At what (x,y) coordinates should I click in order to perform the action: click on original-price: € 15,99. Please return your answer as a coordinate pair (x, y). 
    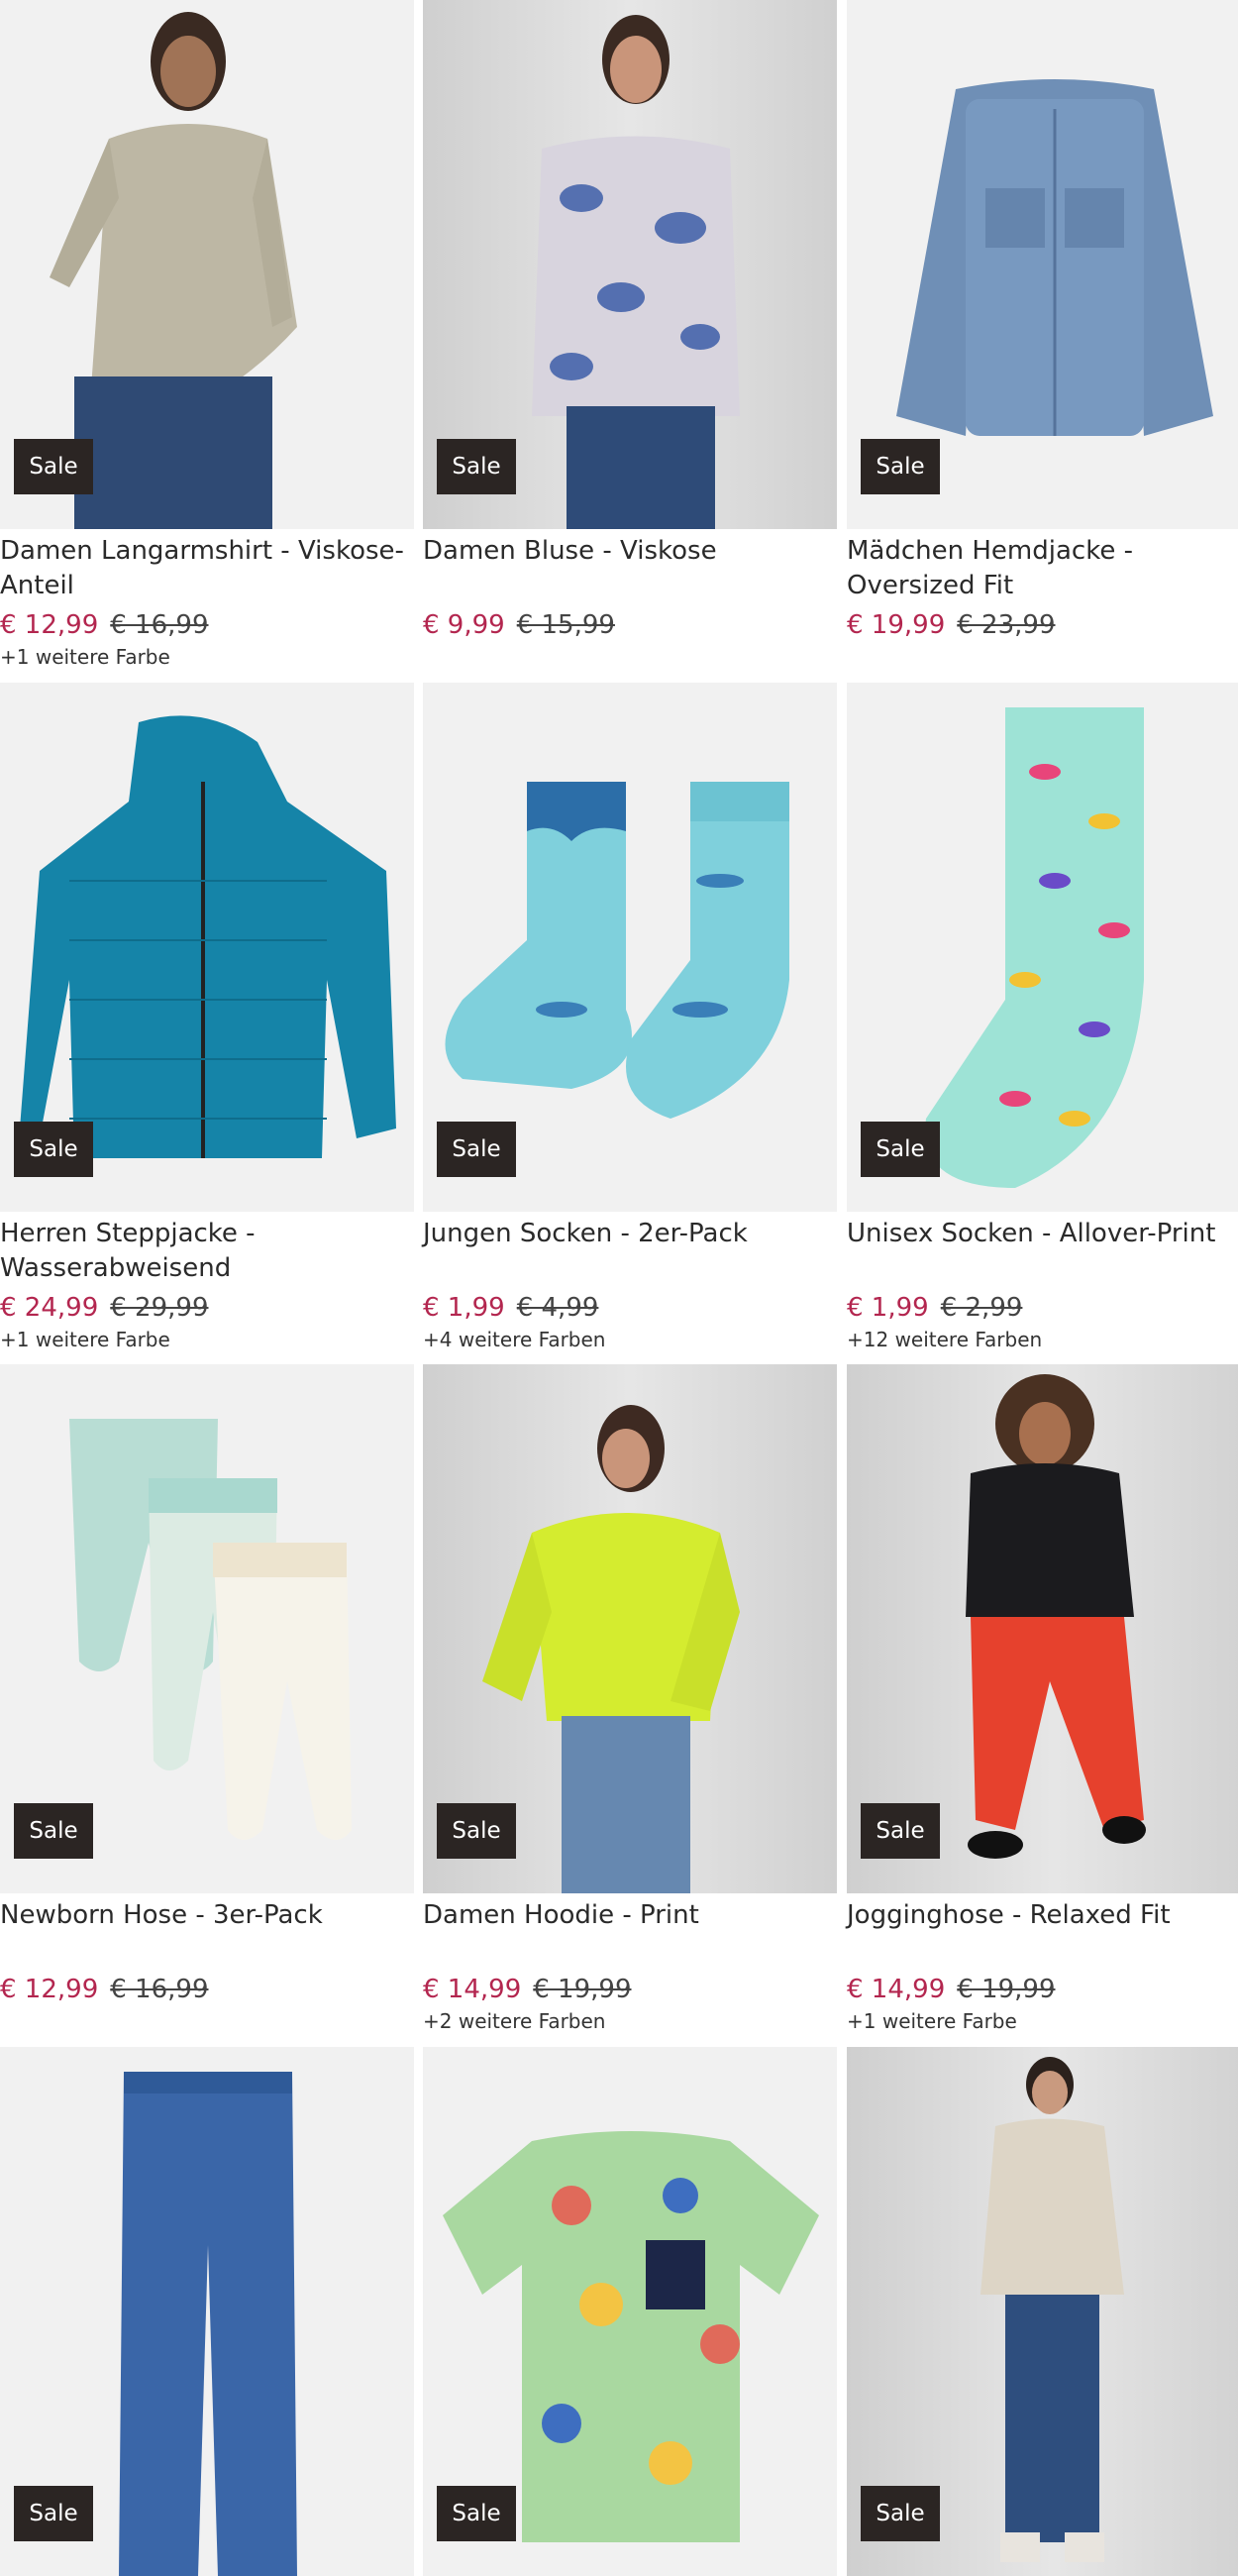
    Looking at the image, I should click on (565, 625).